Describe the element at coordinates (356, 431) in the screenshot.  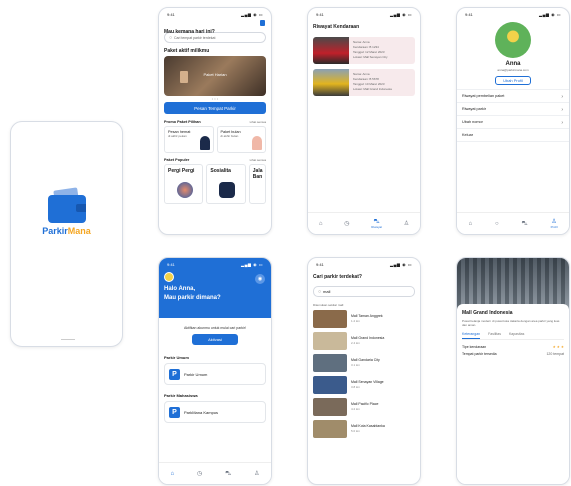
I see `result-distance: 5.0 km` at that location.